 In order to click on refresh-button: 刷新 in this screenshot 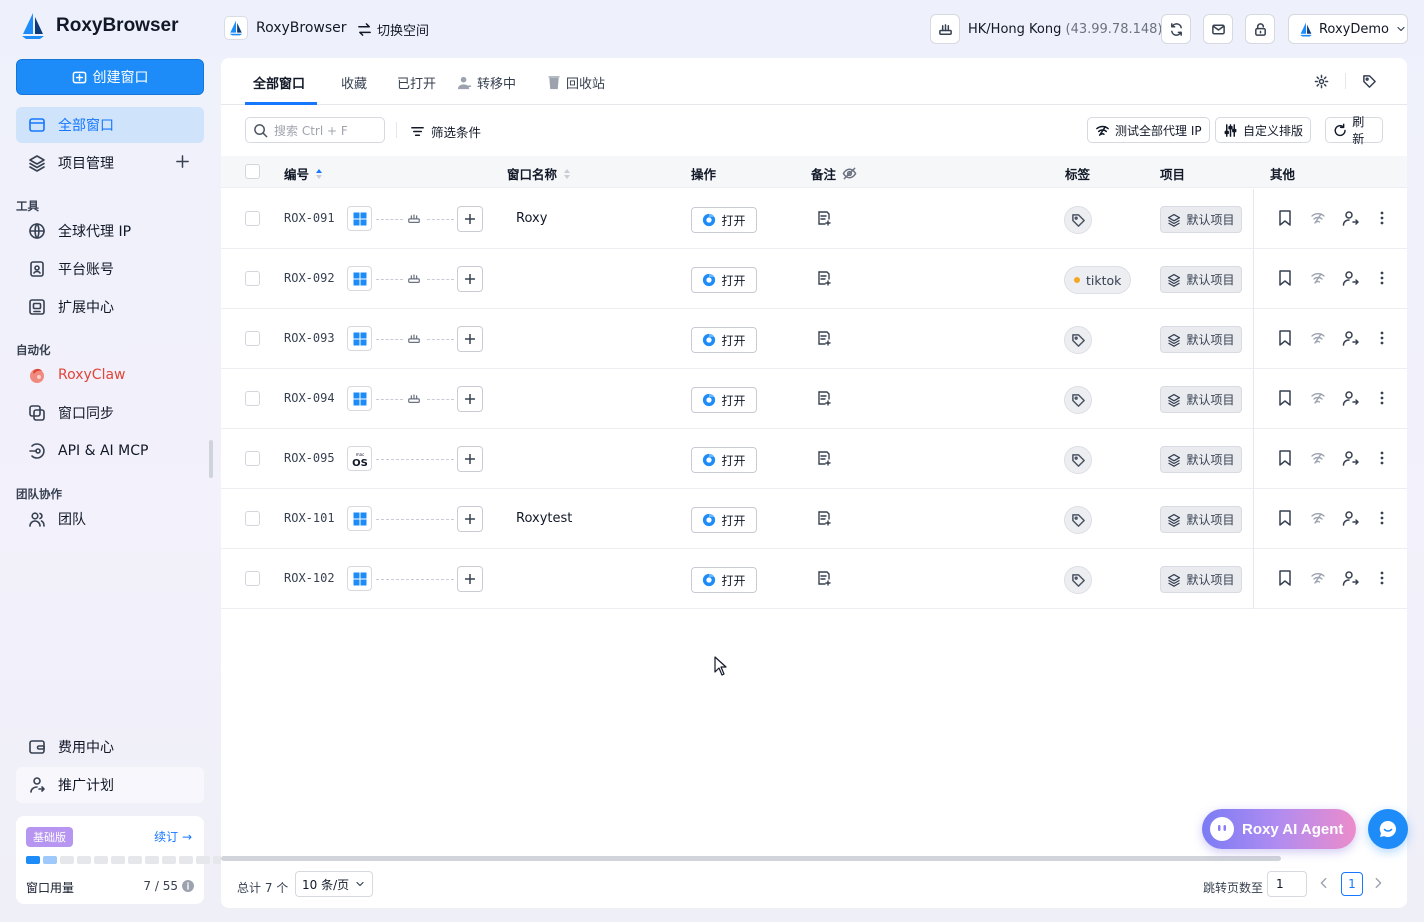, I will do `click(1354, 130)`.